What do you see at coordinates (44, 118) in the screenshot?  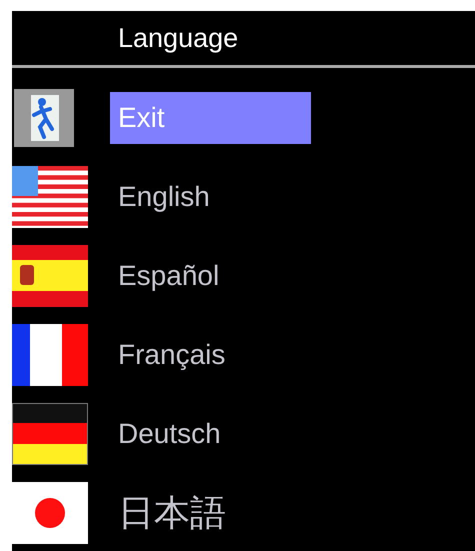 I see `running-figure-icon` at bounding box center [44, 118].